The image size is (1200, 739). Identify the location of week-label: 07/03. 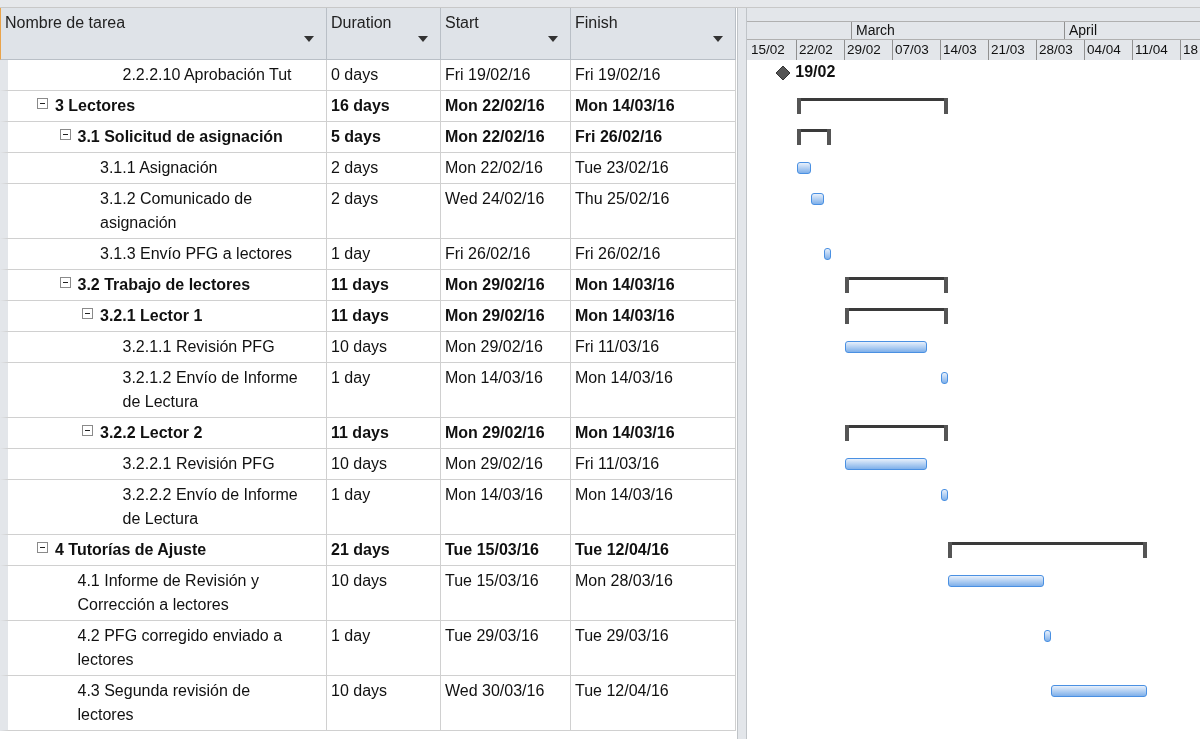
(917, 50).